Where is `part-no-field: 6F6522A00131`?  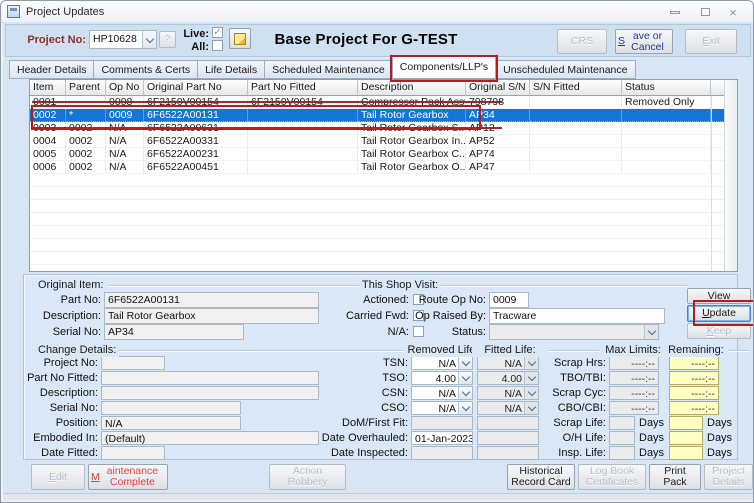
part-no-field: 6F6522A00131 is located at coordinates (211, 300).